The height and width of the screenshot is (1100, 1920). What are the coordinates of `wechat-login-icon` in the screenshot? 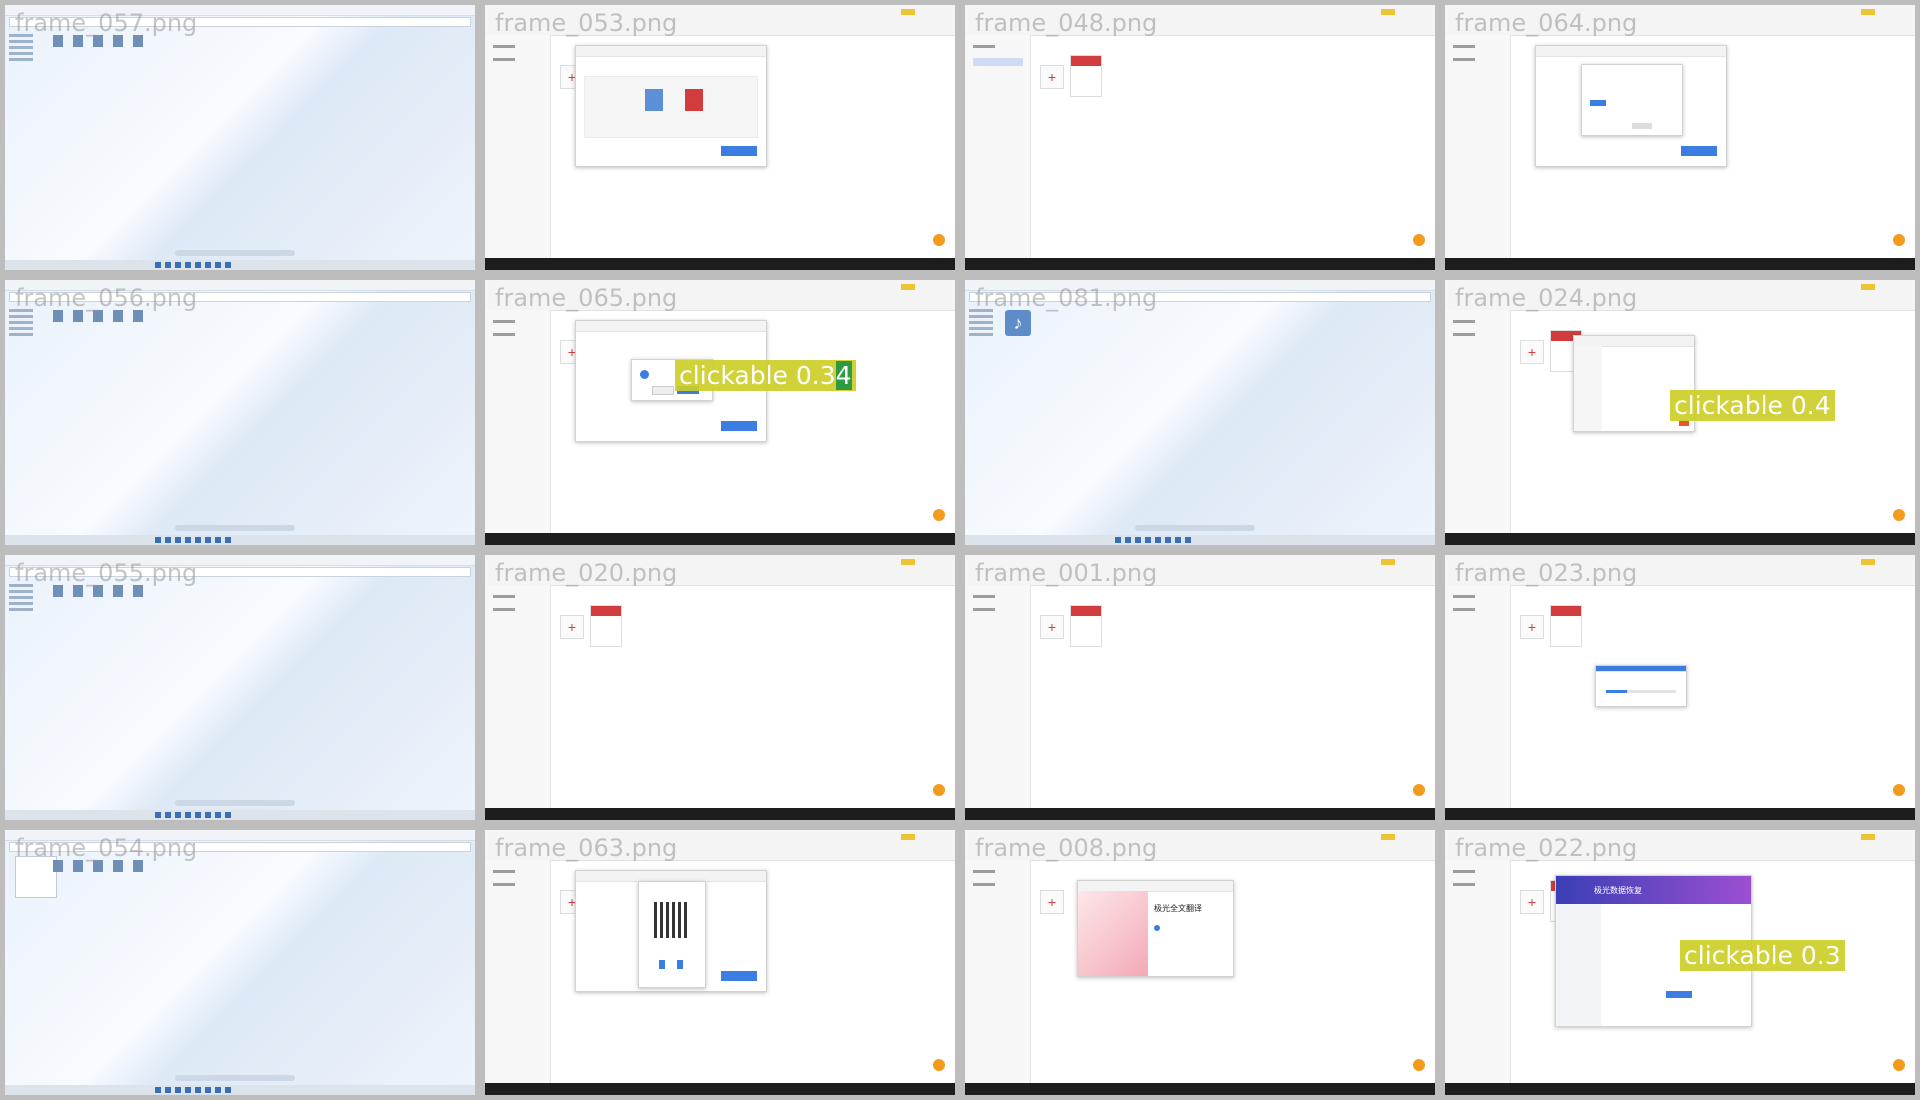 It's located at (680, 964).